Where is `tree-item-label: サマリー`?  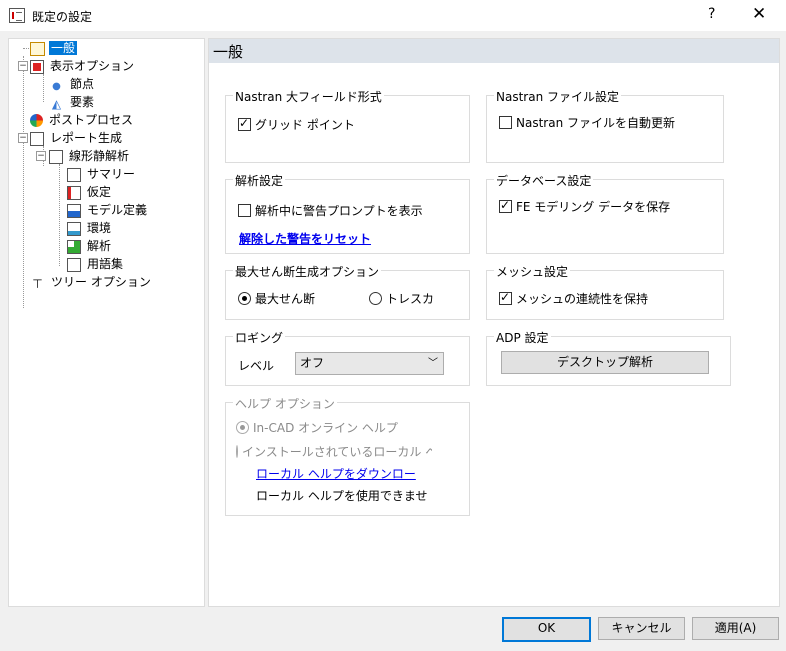 tree-item-label: サマリー is located at coordinates (111, 174).